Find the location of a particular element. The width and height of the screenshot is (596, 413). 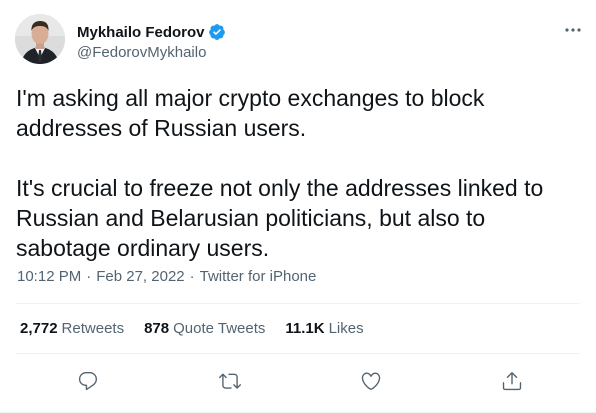

retweets-count: 2,772 is located at coordinates (39, 328).